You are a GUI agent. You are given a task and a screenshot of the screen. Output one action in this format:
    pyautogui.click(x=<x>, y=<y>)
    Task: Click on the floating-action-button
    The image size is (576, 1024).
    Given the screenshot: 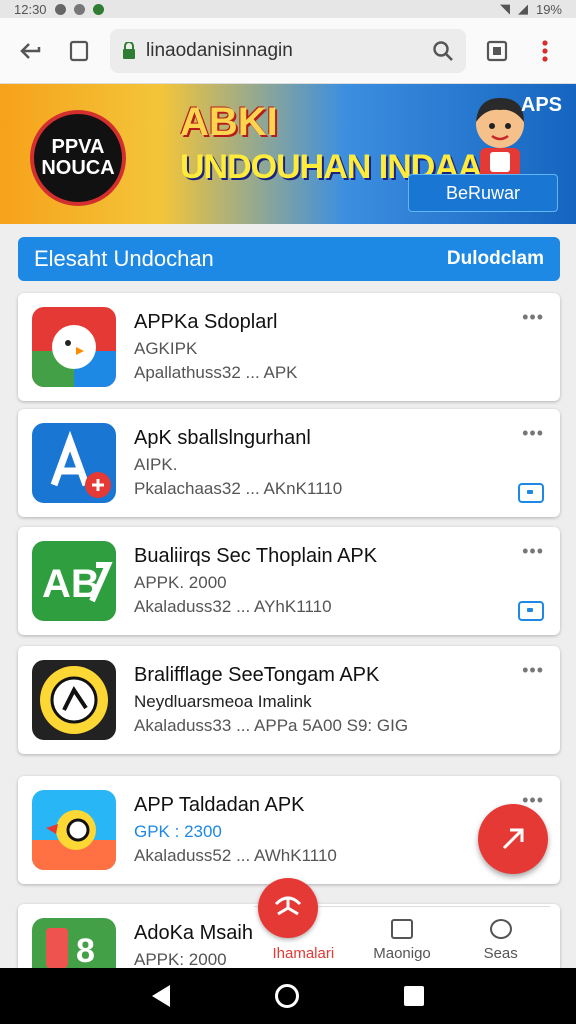 What is the action you would take?
    pyautogui.click(x=513, y=839)
    